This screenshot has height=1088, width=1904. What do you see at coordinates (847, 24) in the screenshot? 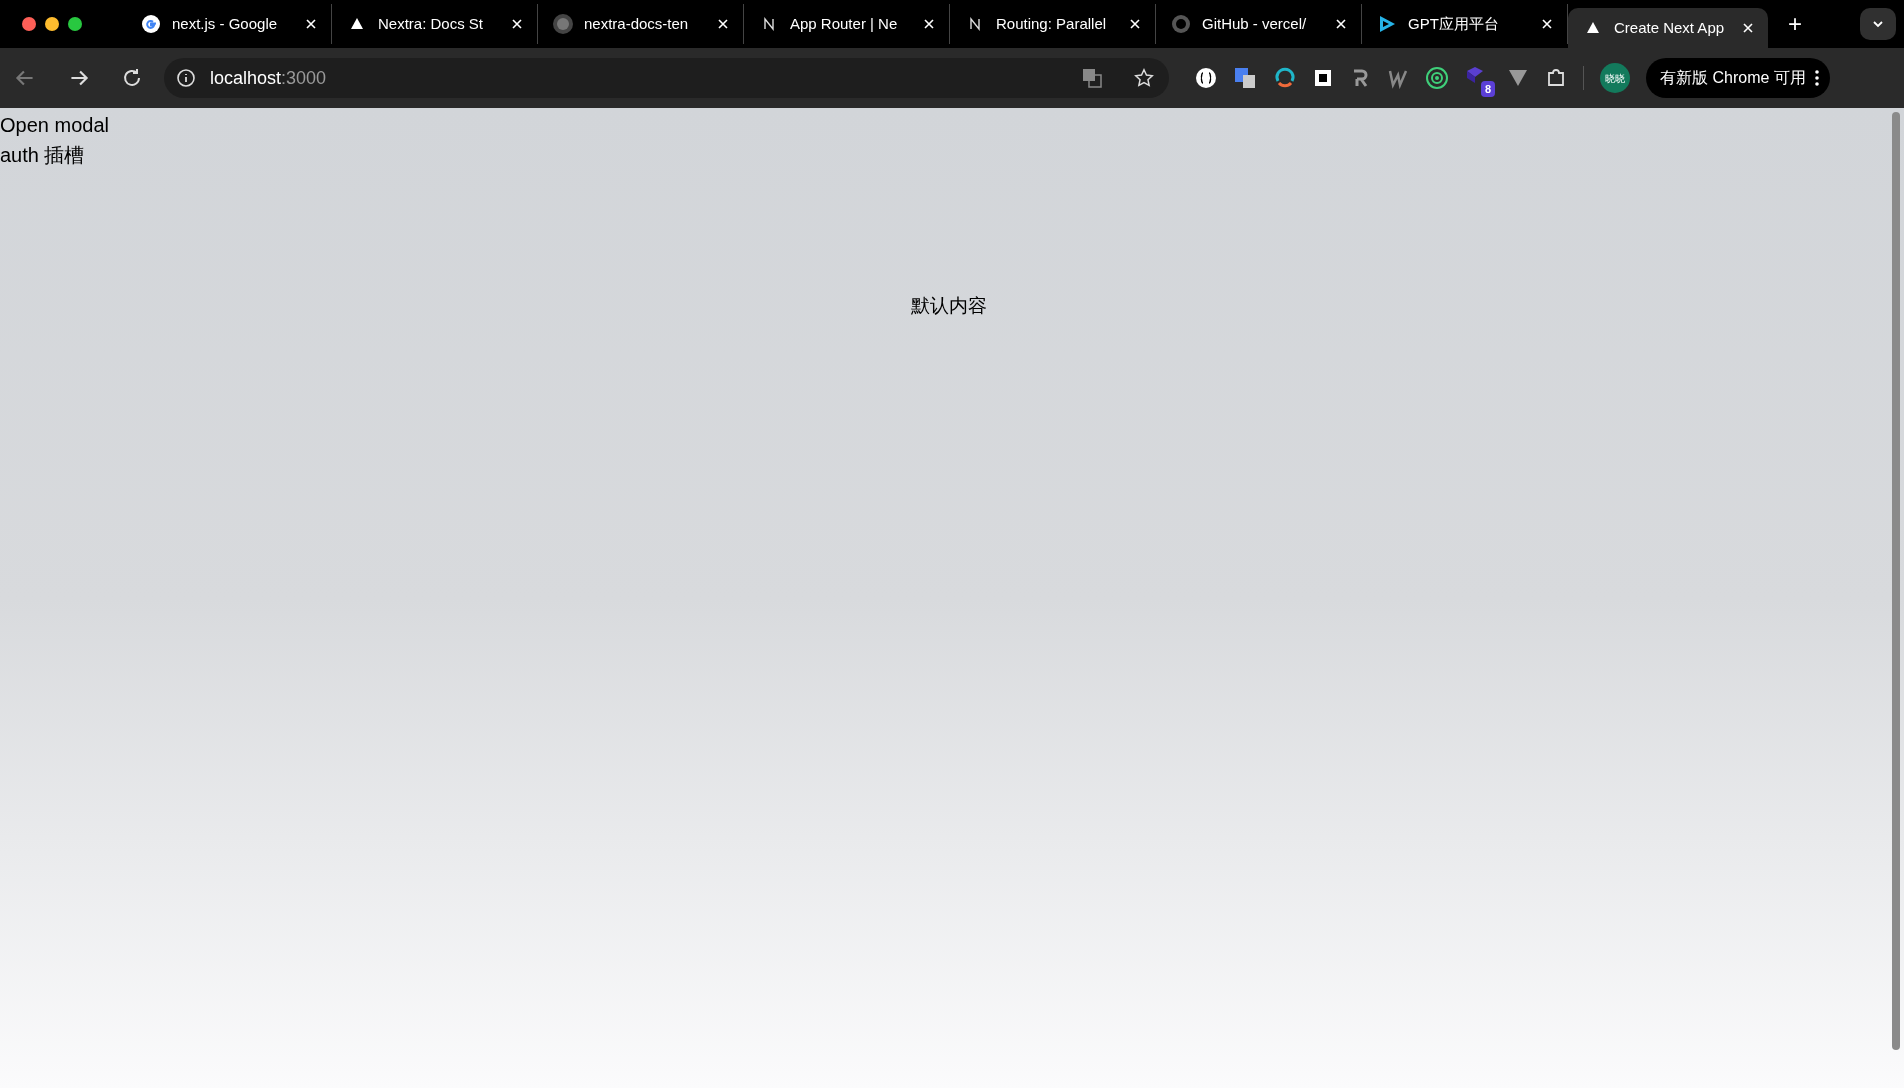
I see `browser-tab: App Router | Ne` at bounding box center [847, 24].